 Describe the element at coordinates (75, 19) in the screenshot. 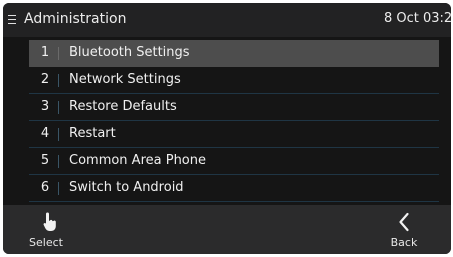

I see `page-title: Administration` at that location.